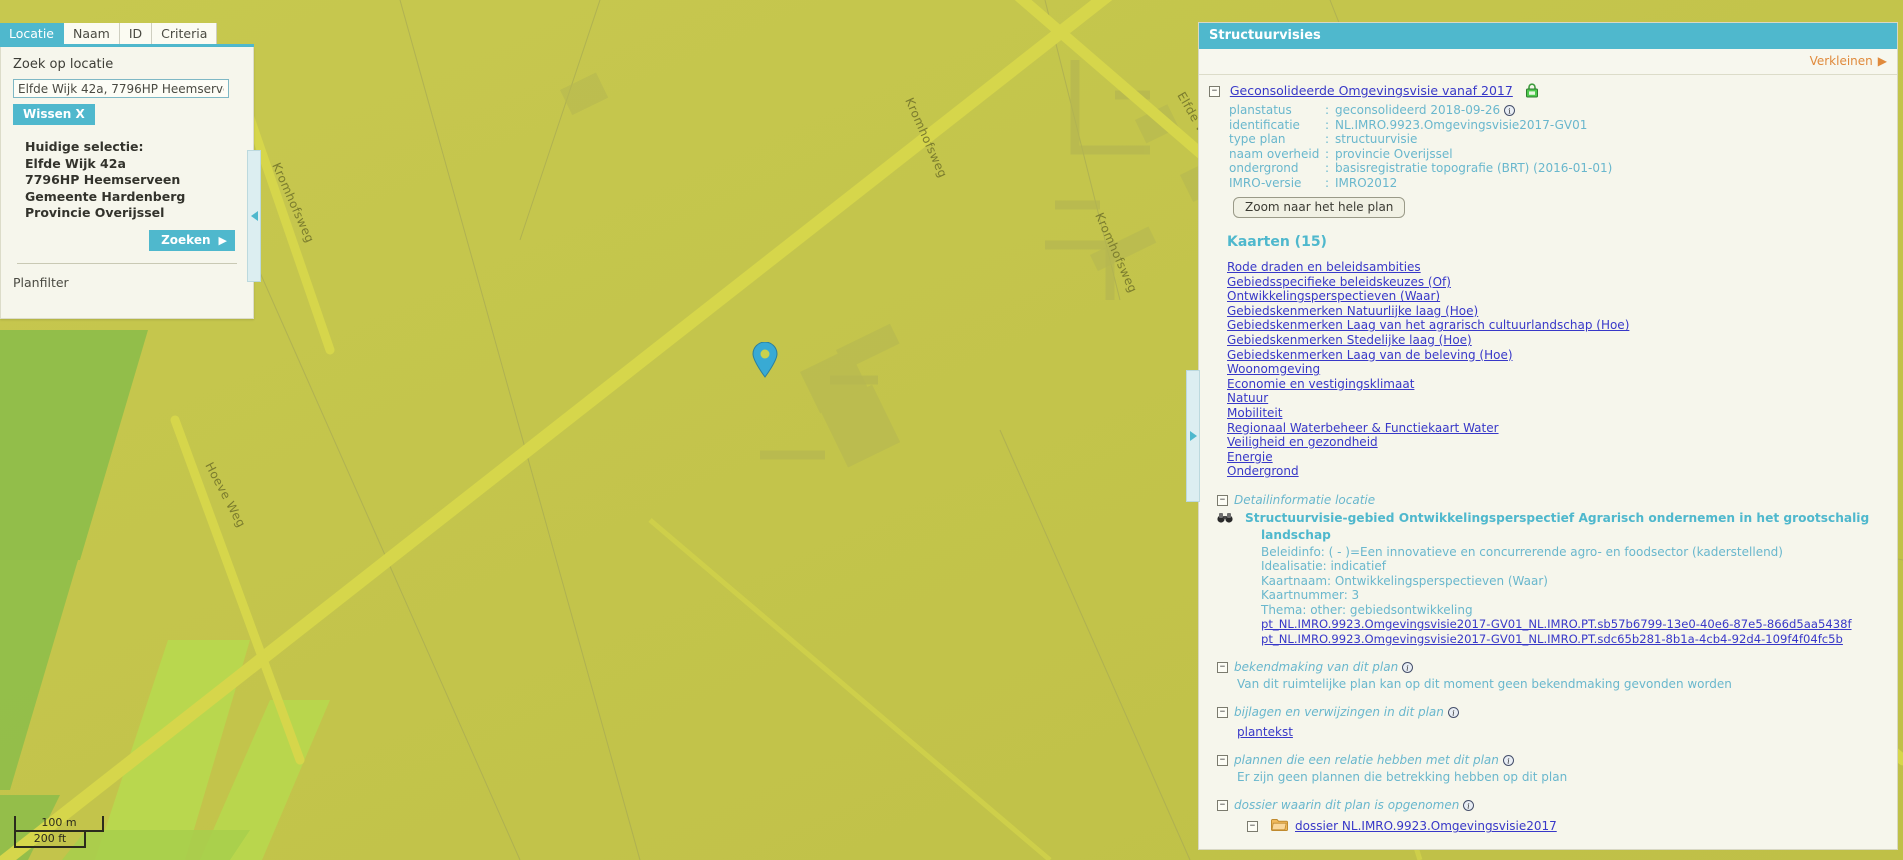  Describe the element at coordinates (1473, 111) in the screenshot. I see `meta-value: geconsolideerd 2018-09-26 i` at that location.